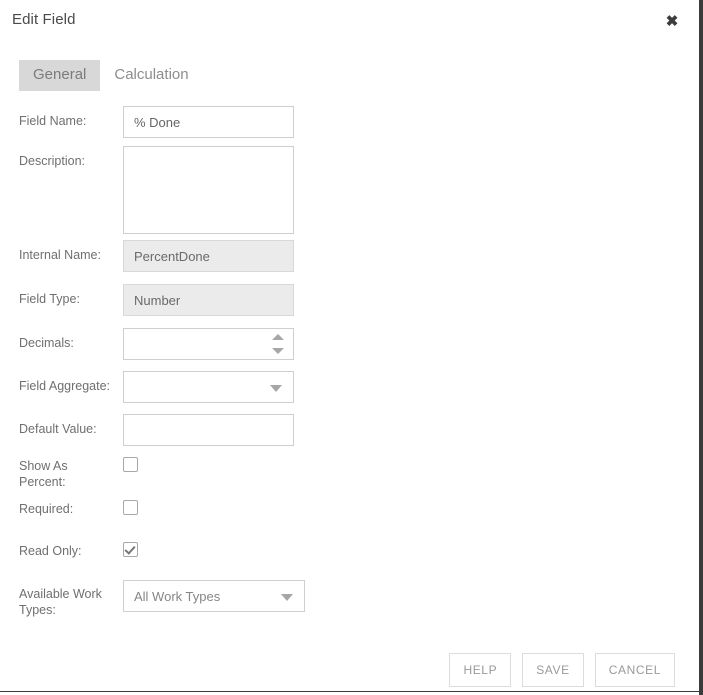  I want to click on tab-general: General, so click(60, 75).